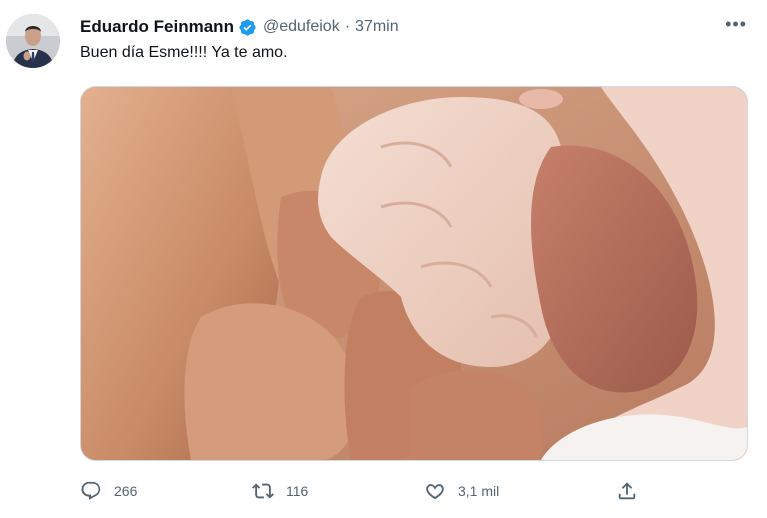 The height and width of the screenshot is (518, 767). I want to click on avatar-image, so click(33, 41).